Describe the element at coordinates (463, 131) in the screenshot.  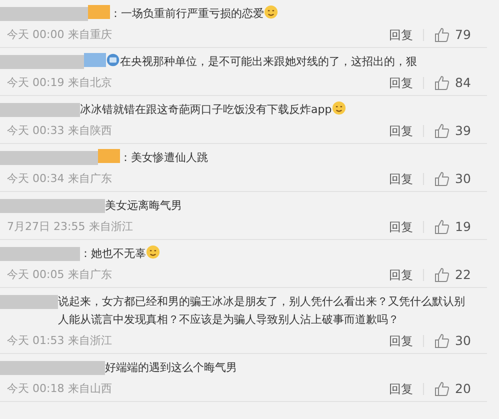
I see `like-count: 39` at that location.